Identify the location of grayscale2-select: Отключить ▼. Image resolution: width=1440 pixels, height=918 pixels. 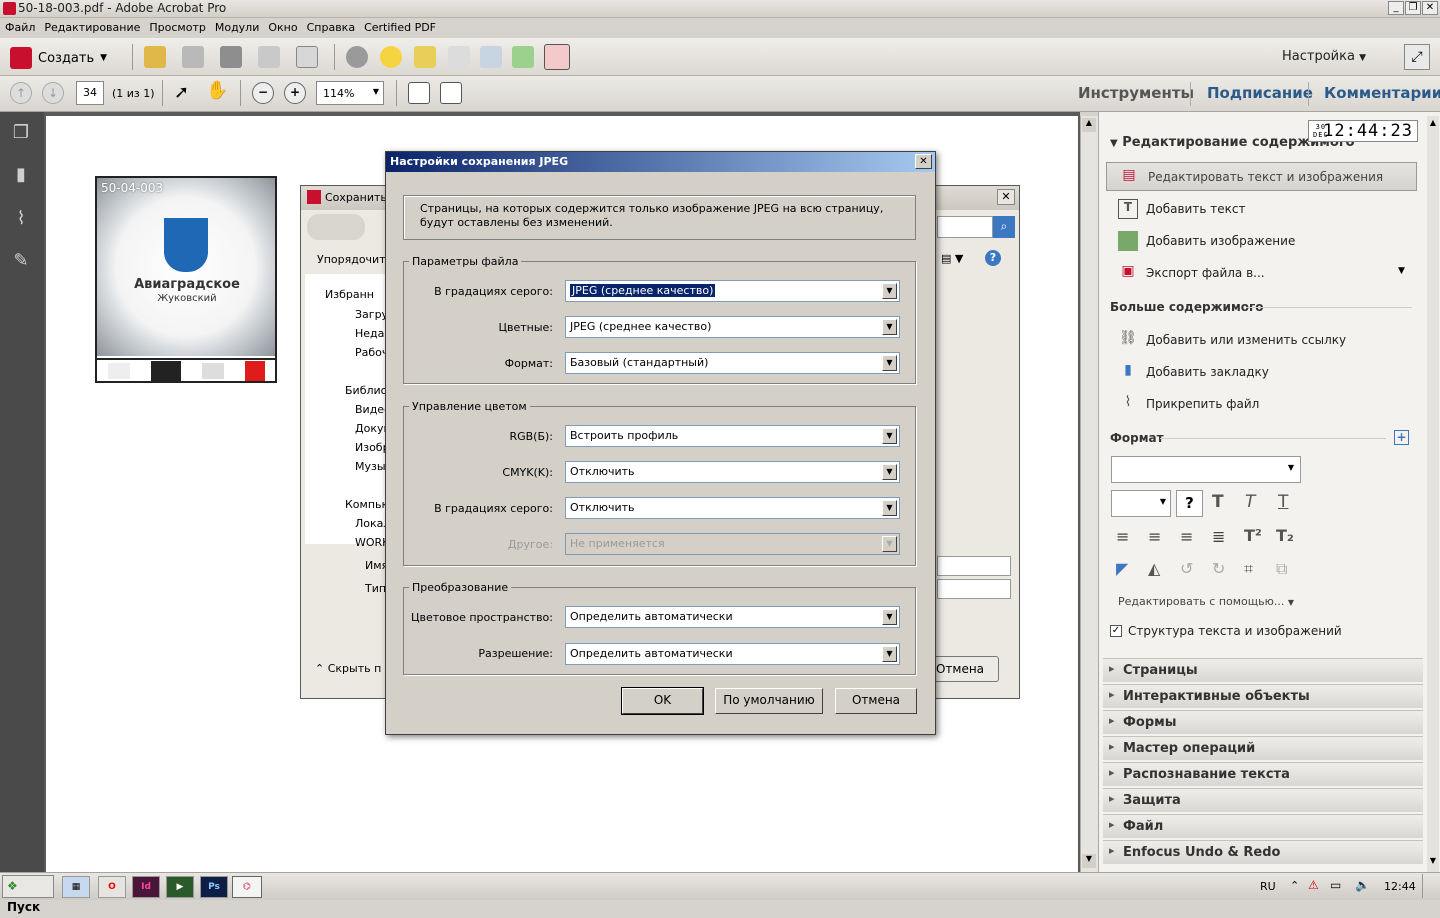
(732, 508).